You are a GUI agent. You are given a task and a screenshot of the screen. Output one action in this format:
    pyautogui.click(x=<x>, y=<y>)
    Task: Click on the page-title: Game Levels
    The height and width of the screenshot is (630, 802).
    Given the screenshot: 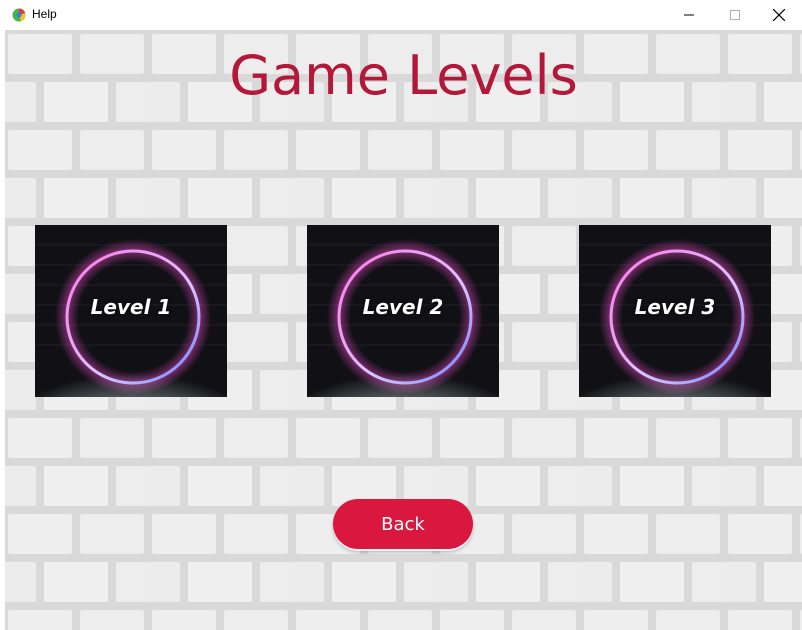 What is the action you would take?
    pyautogui.click(x=403, y=75)
    